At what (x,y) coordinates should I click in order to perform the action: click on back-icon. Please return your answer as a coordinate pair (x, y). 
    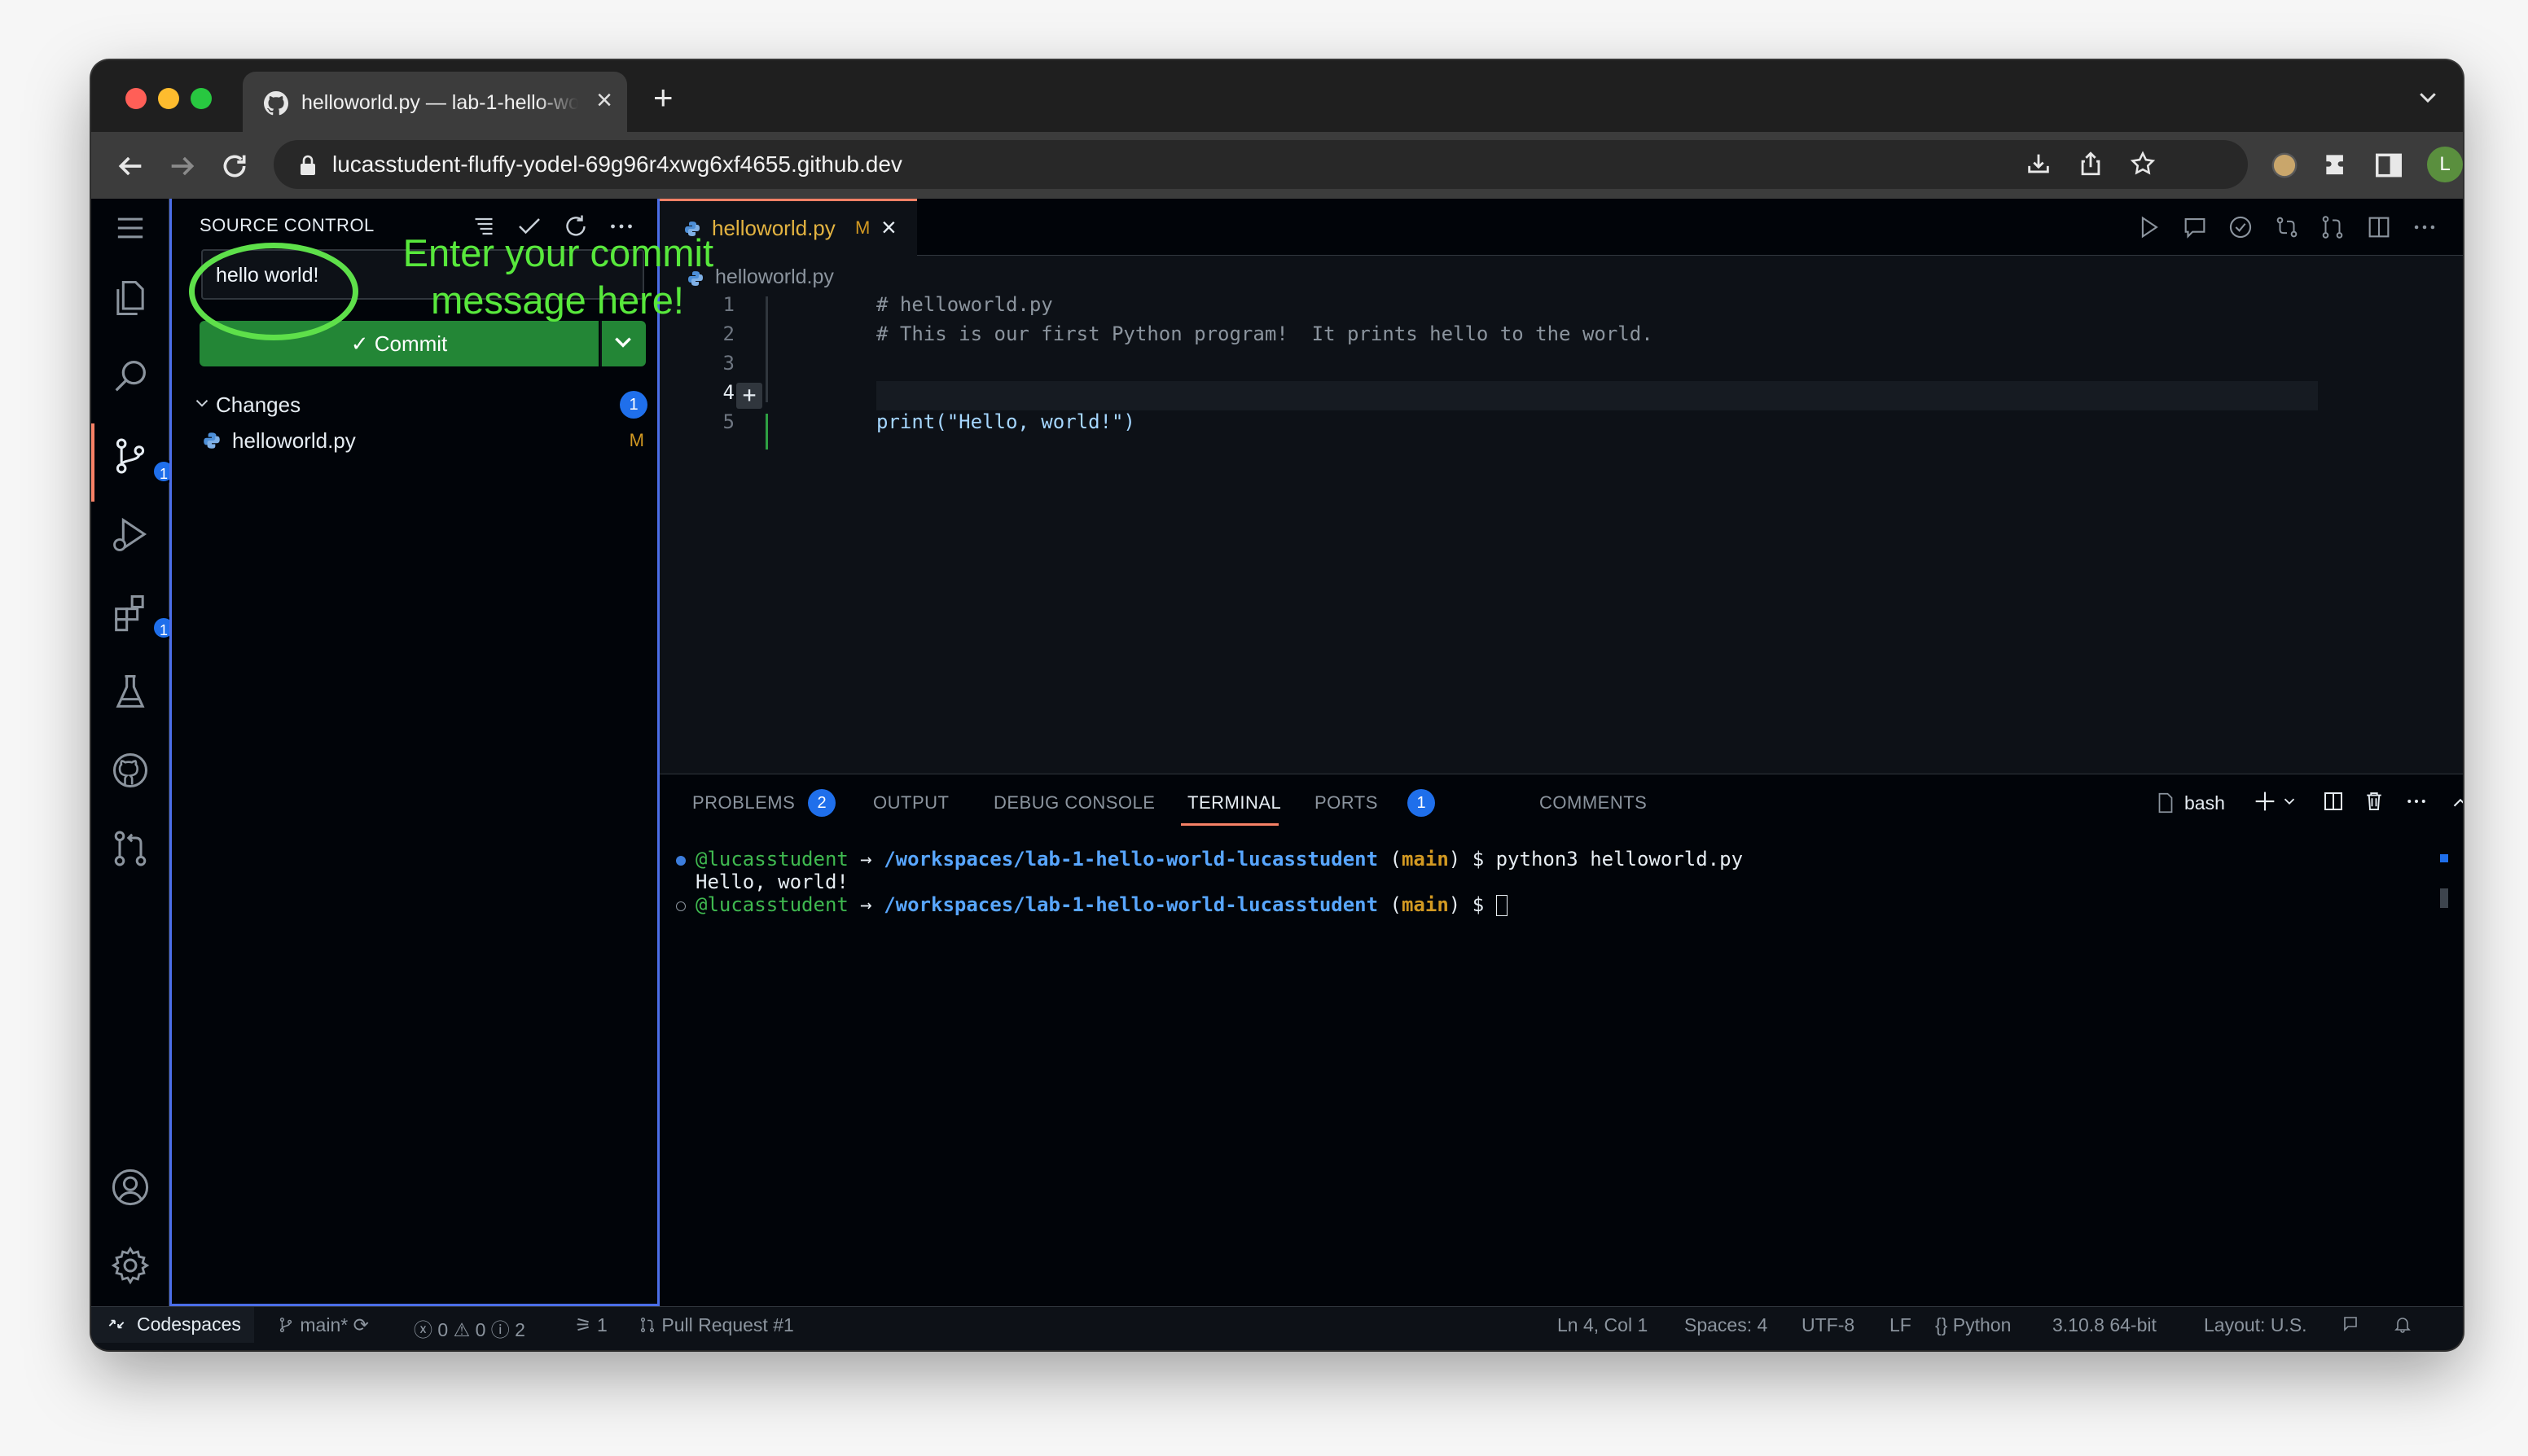
    Looking at the image, I should click on (130, 166).